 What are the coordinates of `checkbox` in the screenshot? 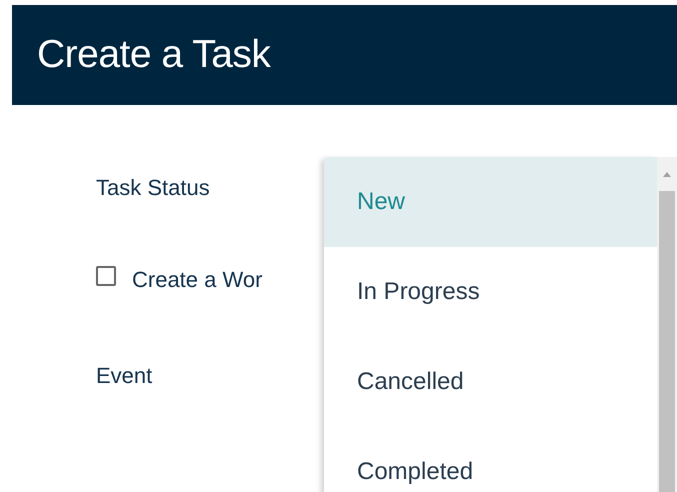 It's located at (106, 276).